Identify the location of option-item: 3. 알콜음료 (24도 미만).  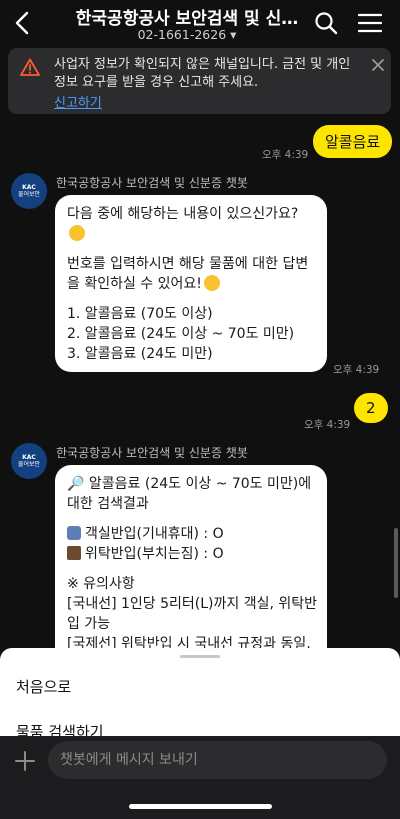
(140, 354).